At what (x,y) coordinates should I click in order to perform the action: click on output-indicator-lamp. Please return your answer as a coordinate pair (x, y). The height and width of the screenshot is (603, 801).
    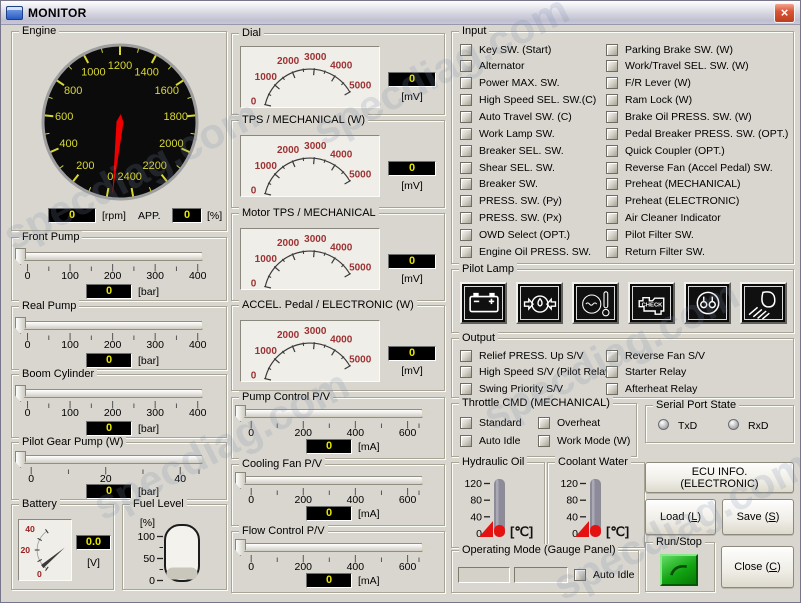
    Looking at the image, I should click on (612, 355).